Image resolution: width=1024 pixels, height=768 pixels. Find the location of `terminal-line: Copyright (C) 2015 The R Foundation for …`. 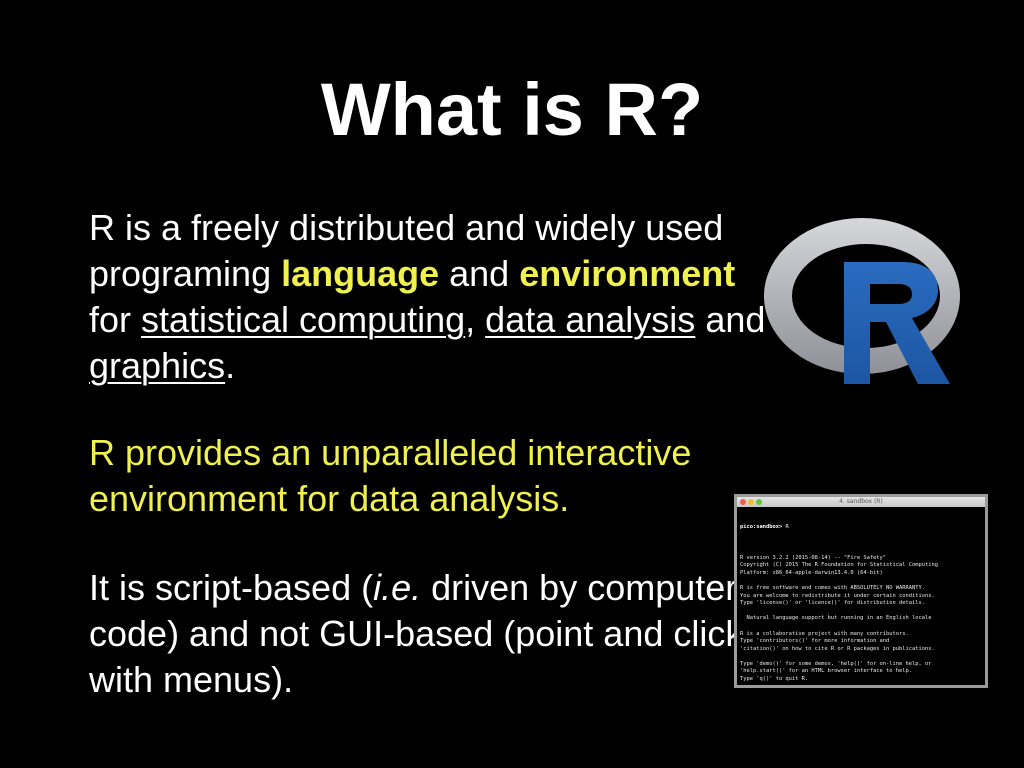

terminal-line: Copyright (C) 2015 The R Foundation for … is located at coordinates (839, 565).